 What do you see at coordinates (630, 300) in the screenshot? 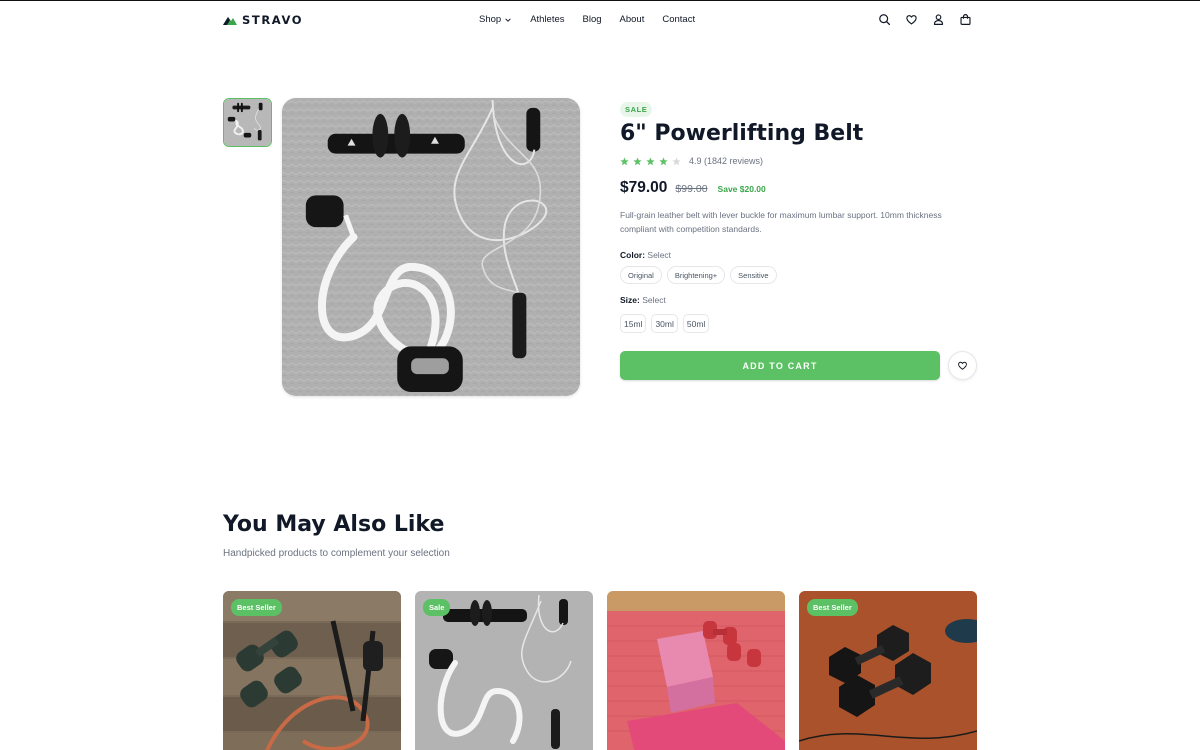
I see `size-label-text: Size:` at bounding box center [630, 300].